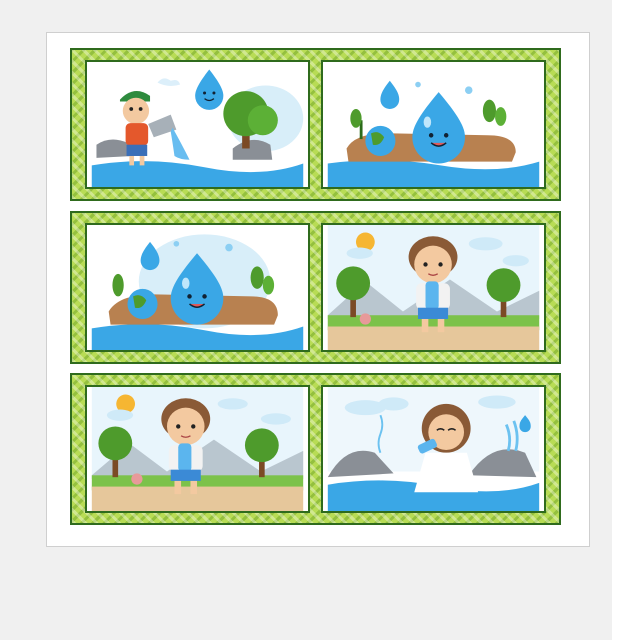 The height and width of the screenshot is (640, 640). What do you see at coordinates (438, 128) in the screenshot?
I see `smiling-water-drop-icon` at bounding box center [438, 128].